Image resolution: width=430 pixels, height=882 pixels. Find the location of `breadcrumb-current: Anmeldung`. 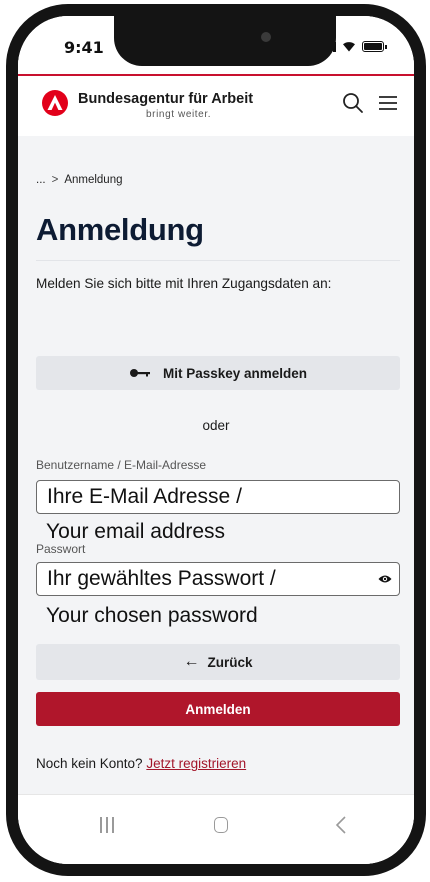

breadcrumb-current: Anmeldung is located at coordinates (93, 180).